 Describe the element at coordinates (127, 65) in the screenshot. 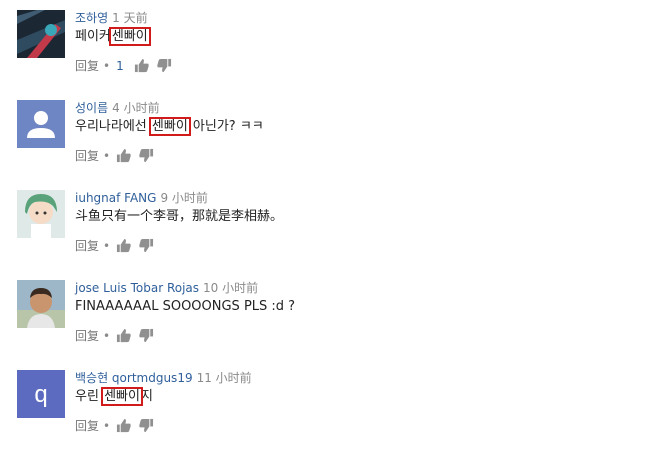

I see `comment-actions: 回复 • 1` at that location.